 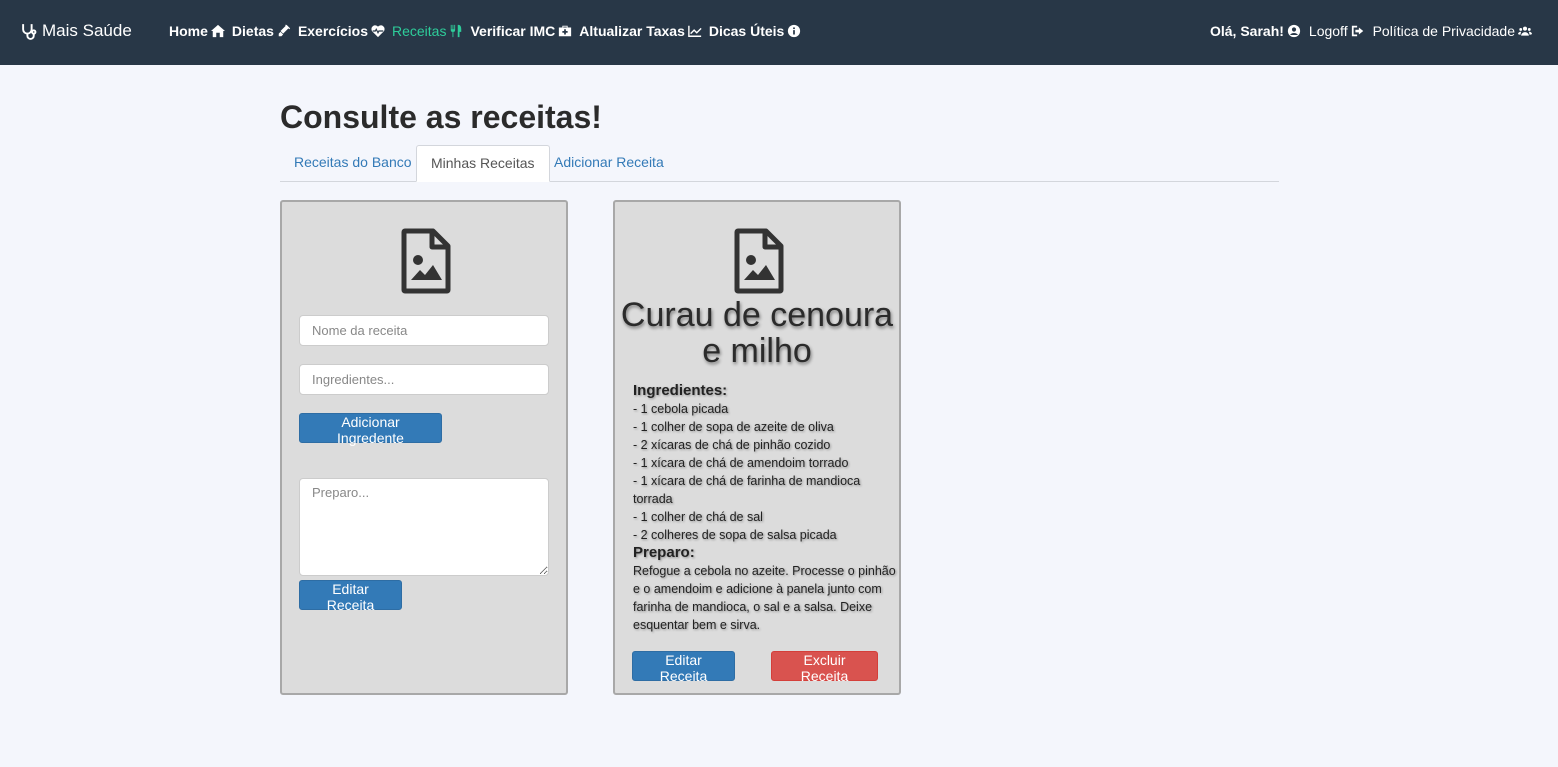 I want to click on nav-dicas-uteis: Dicas Úteis, so click(x=755, y=31).